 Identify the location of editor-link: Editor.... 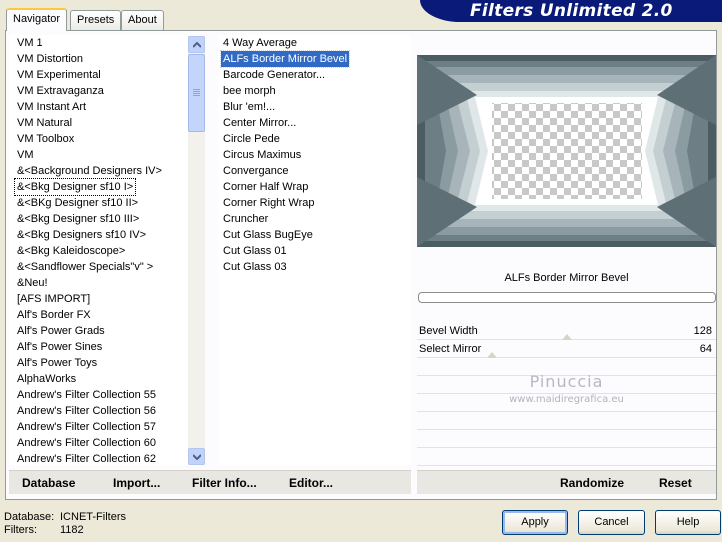
(311, 483).